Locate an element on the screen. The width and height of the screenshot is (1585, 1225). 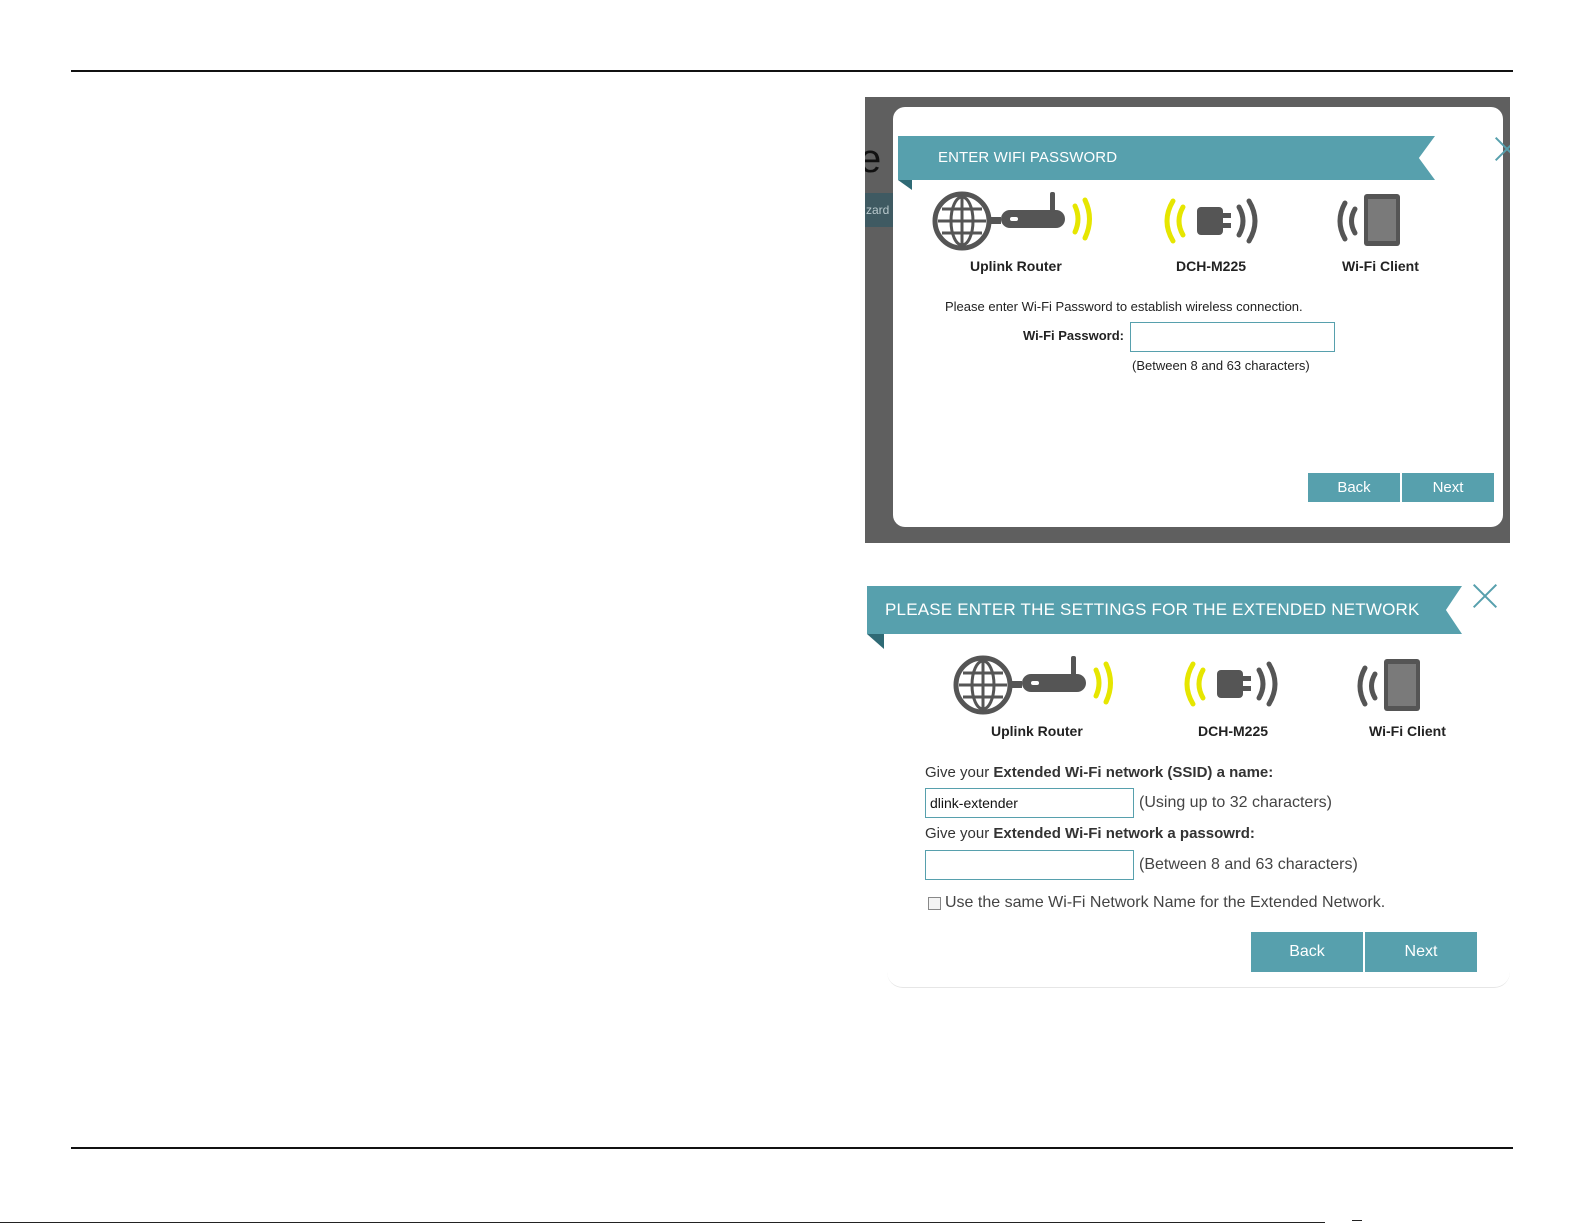
wifi-password-input is located at coordinates (1232, 337).